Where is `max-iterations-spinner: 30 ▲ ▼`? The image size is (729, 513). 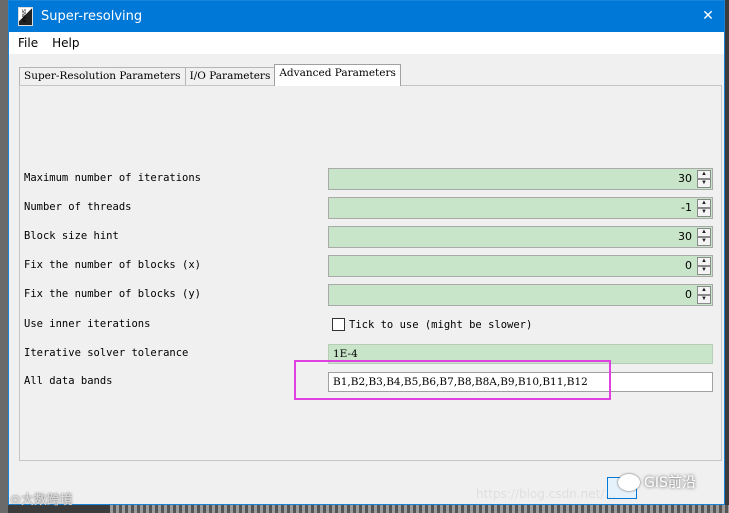 max-iterations-spinner: 30 ▲ ▼ is located at coordinates (520, 179).